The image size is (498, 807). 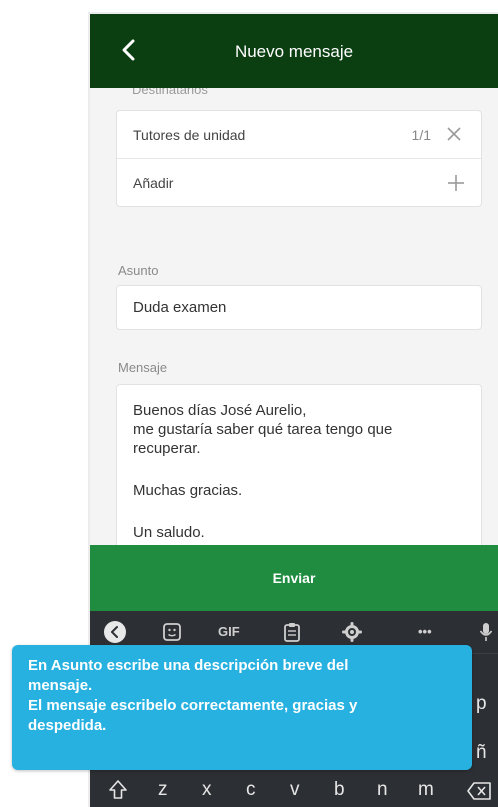 I want to click on recipients-card: Tutores de unidad 1/1 Añadir, so click(x=299, y=158).